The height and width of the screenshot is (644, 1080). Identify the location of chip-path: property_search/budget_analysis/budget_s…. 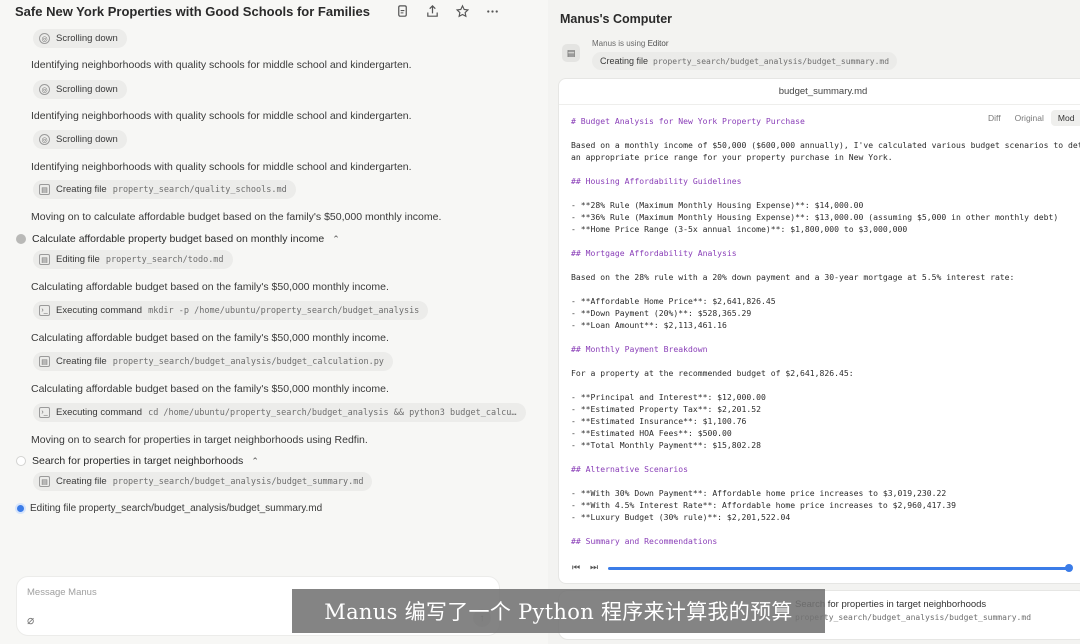
(238, 481).